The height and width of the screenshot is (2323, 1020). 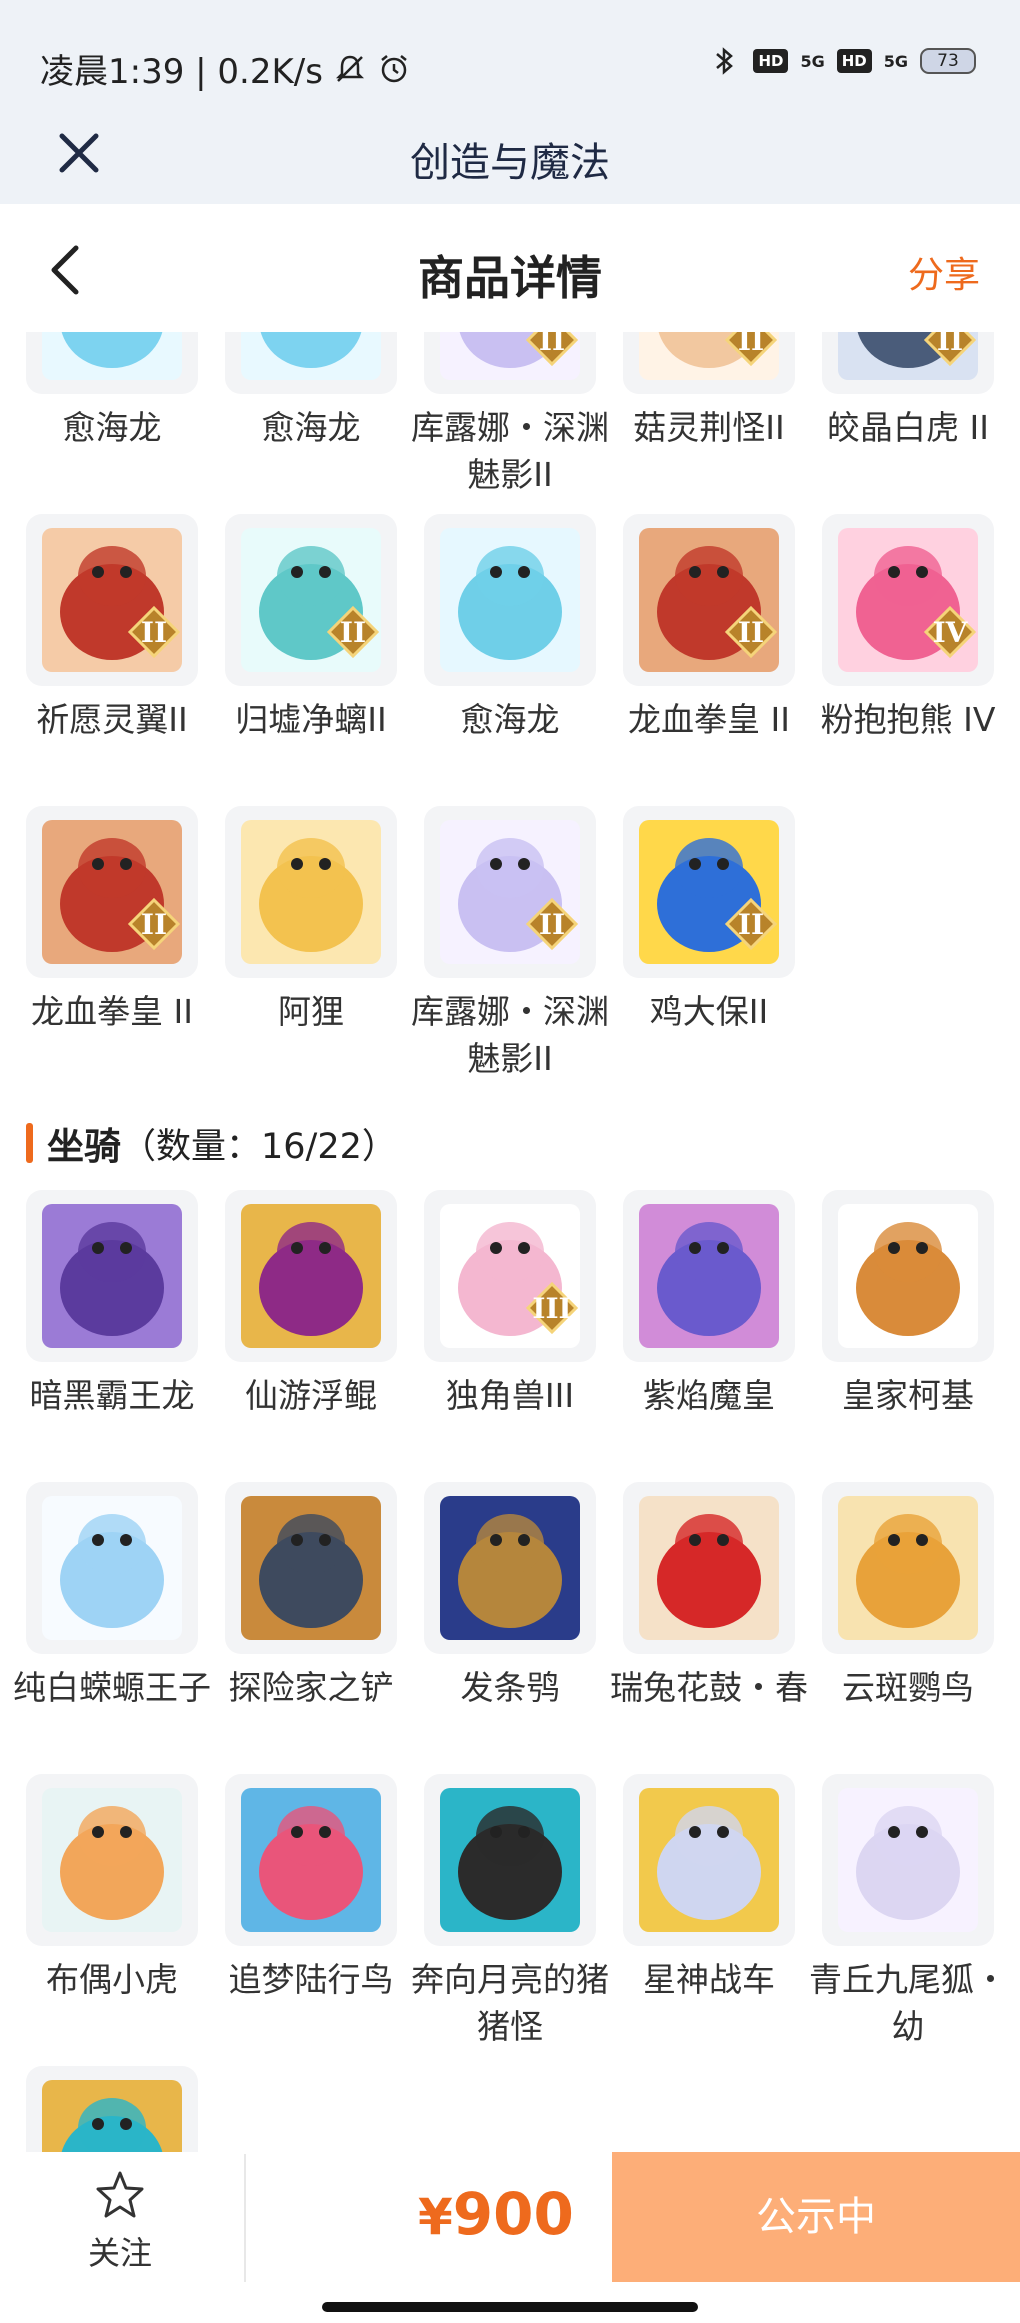 I want to click on grid-item: II 祈愿灵翼II, so click(x=112, y=628).